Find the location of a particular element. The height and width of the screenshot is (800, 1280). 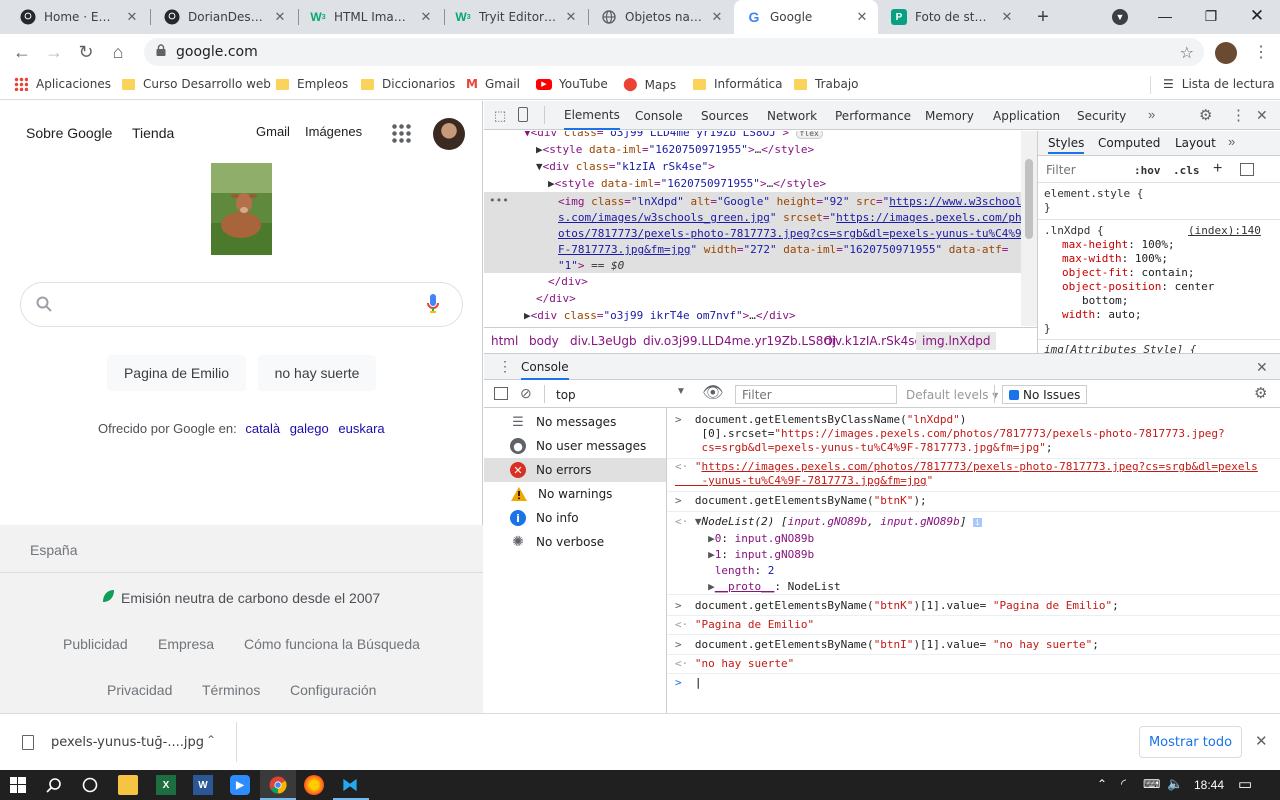

pagina-de-emilio-button: Pagina de Emilio is located at coordinates (176, 373).